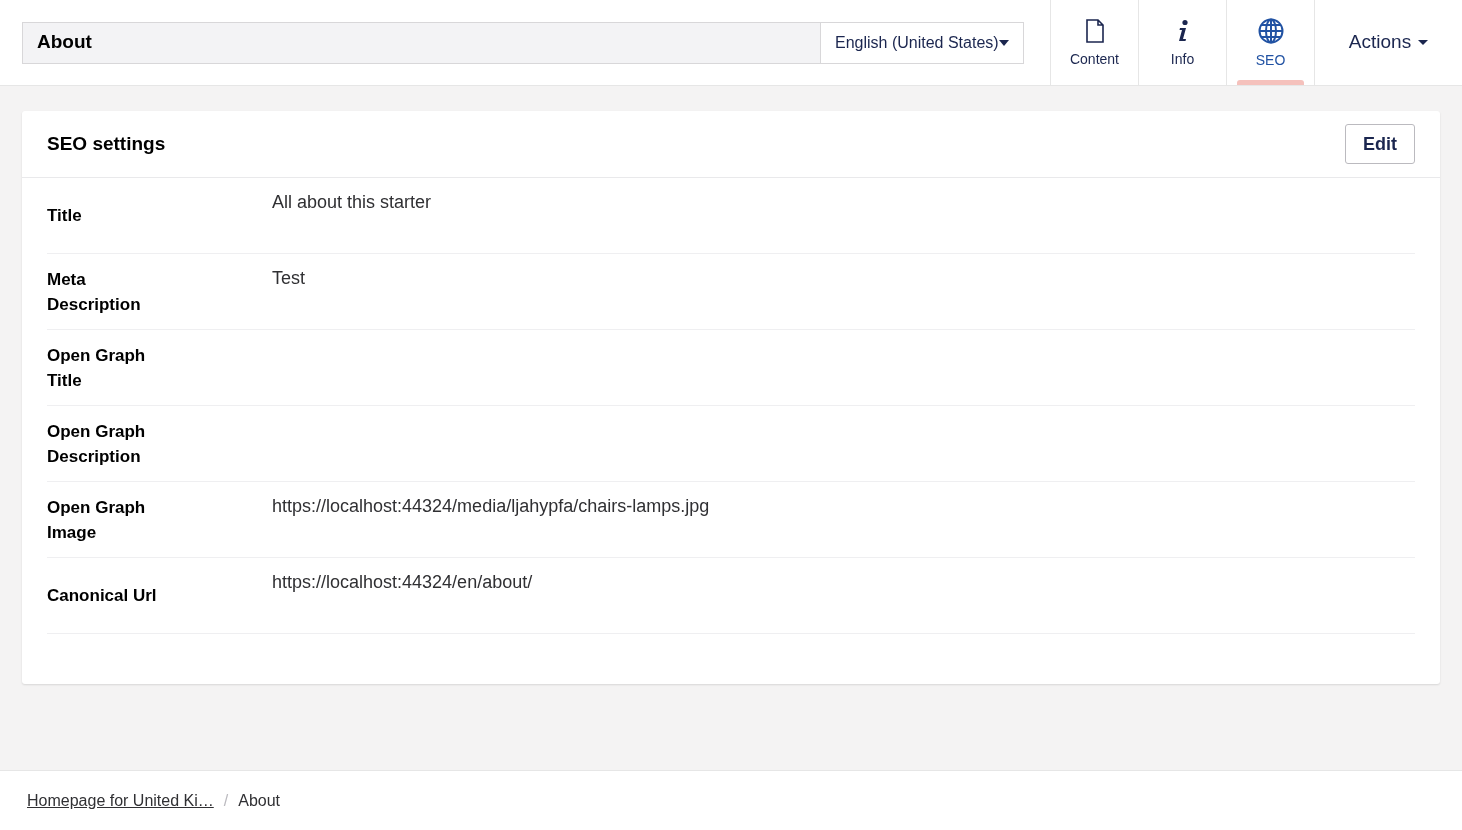  Describe the element at coordinates (259, 800) in the screenshot. I see `breadcrumb-current: About` at that location.